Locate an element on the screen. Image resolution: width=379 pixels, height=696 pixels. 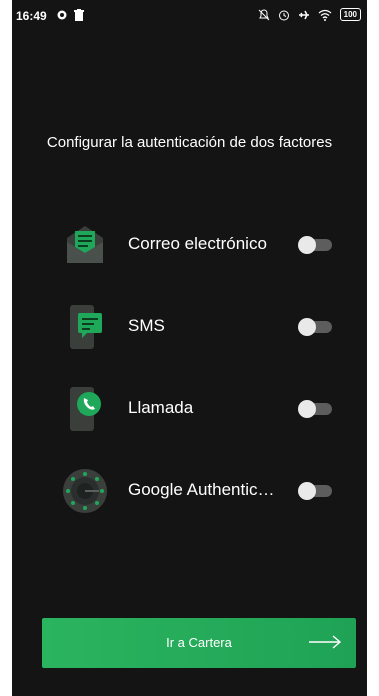
trash-icon is located at coordinates (79, 15).